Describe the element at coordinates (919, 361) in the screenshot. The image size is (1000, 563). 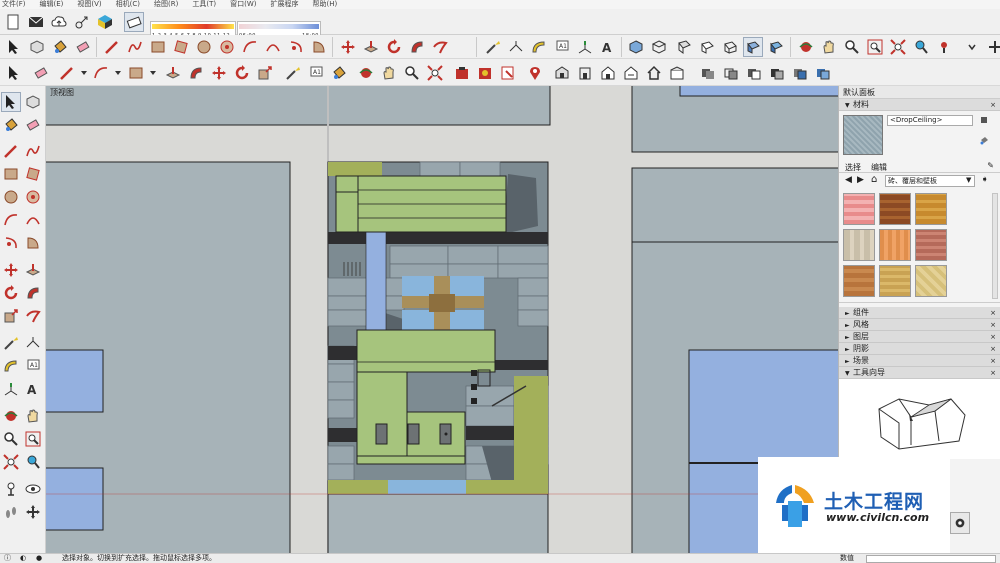
I see `scenes-section-header: ► 场景 ×` at that location.